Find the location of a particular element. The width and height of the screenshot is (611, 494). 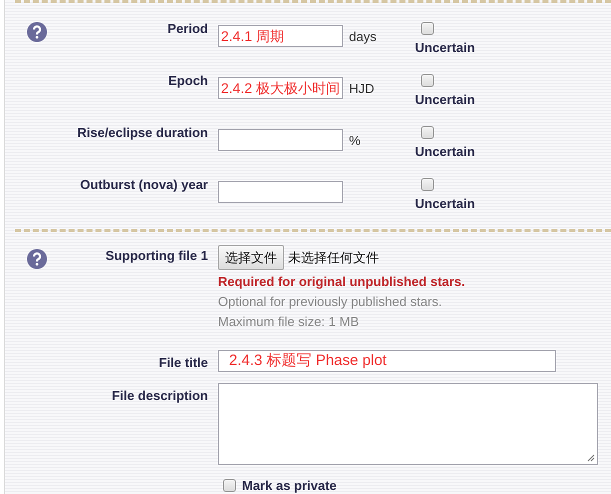

unit-label: days is located at coordinates (362, 36).